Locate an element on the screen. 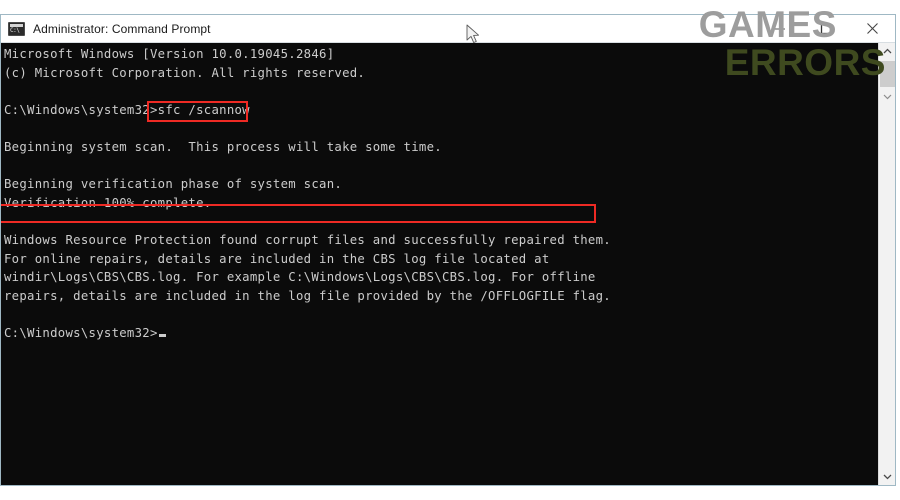 The width and height of the screenshot is (900, 500). maximize-icon is located at coordinates (826, 28).